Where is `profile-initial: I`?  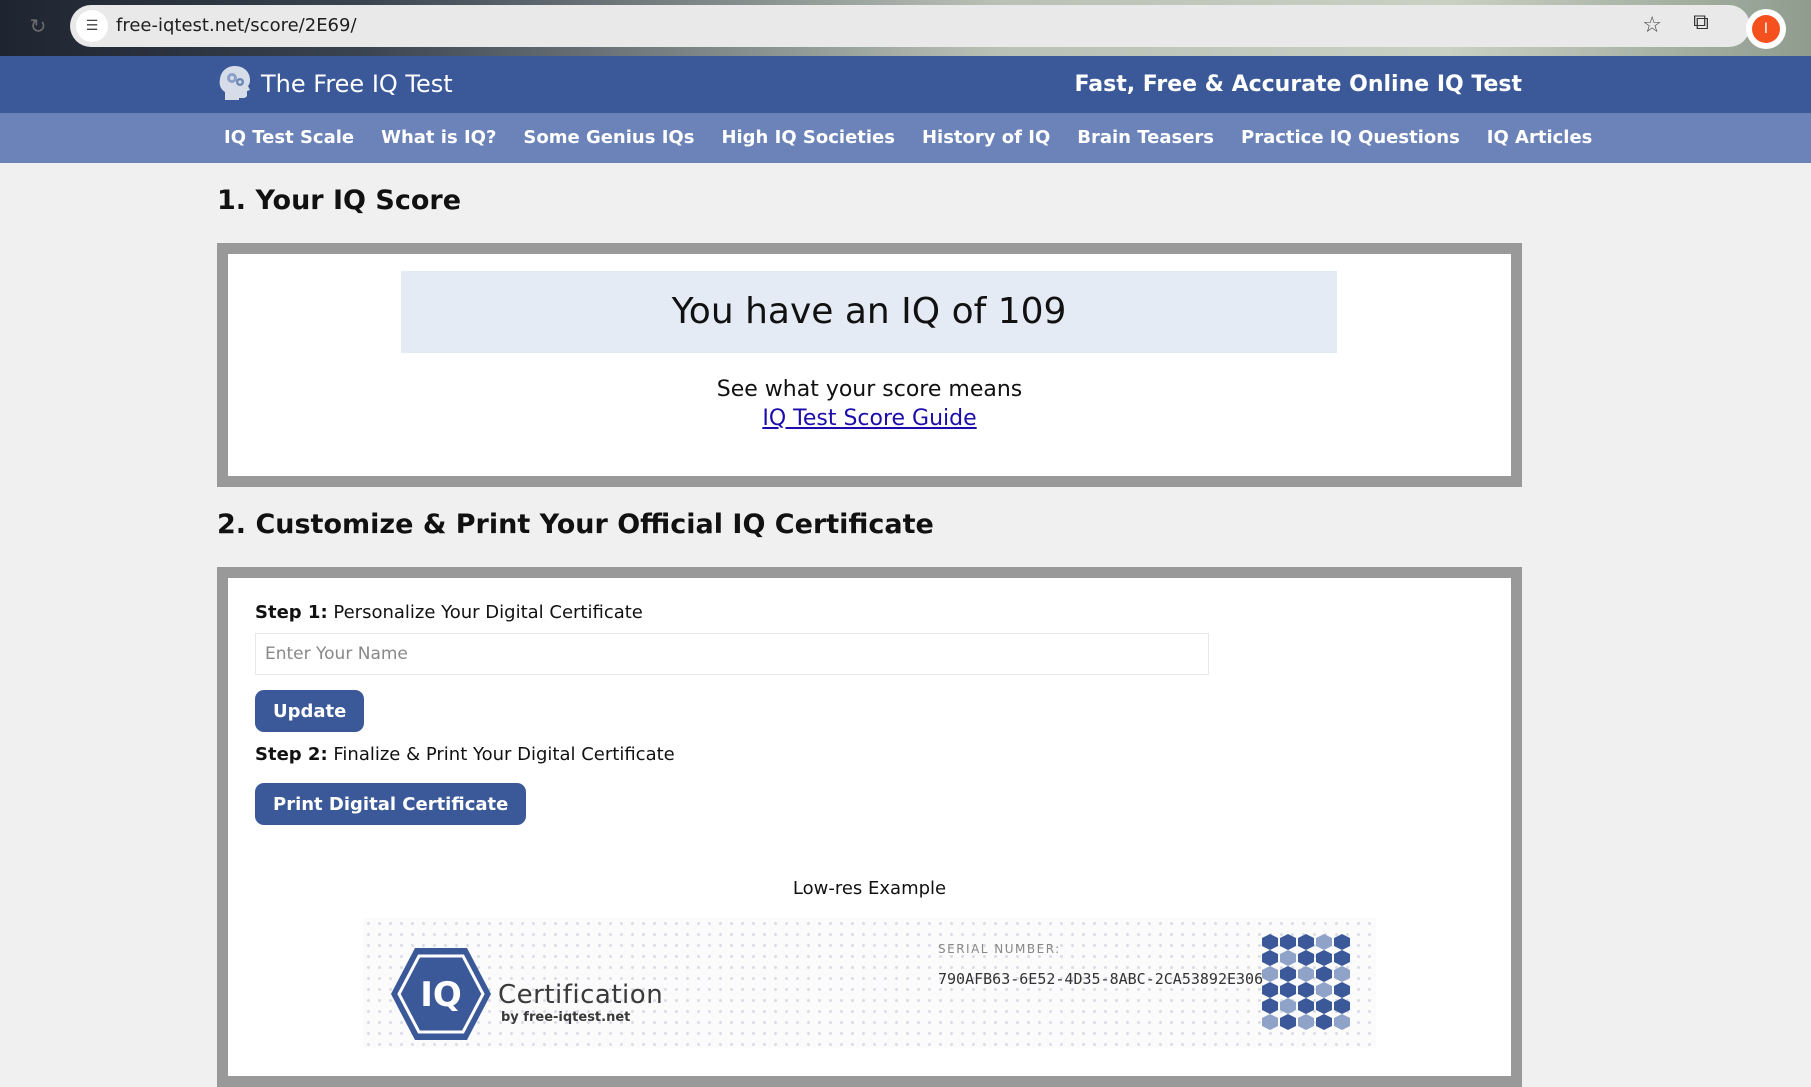 profile-initial: I is located at coordinates (1766, 29).